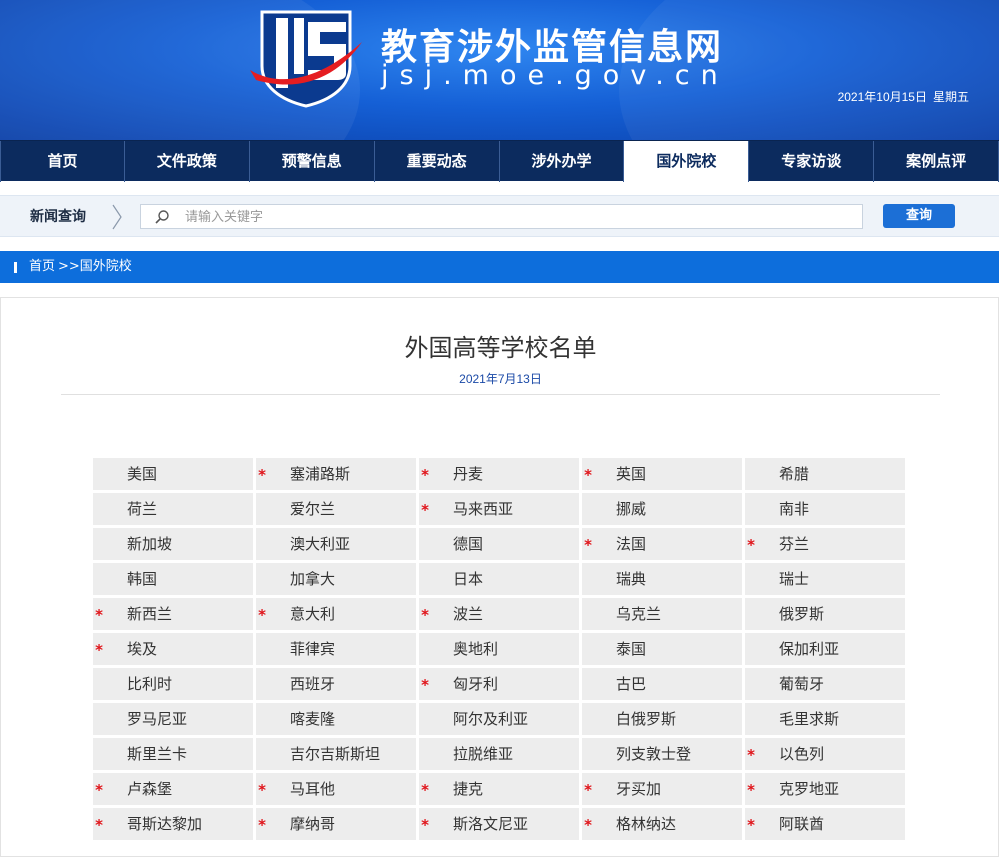  What do you see at coordinates (310, 58) in the screenshot?
I see `site-logo-icon` at bounding box center [310, 58].